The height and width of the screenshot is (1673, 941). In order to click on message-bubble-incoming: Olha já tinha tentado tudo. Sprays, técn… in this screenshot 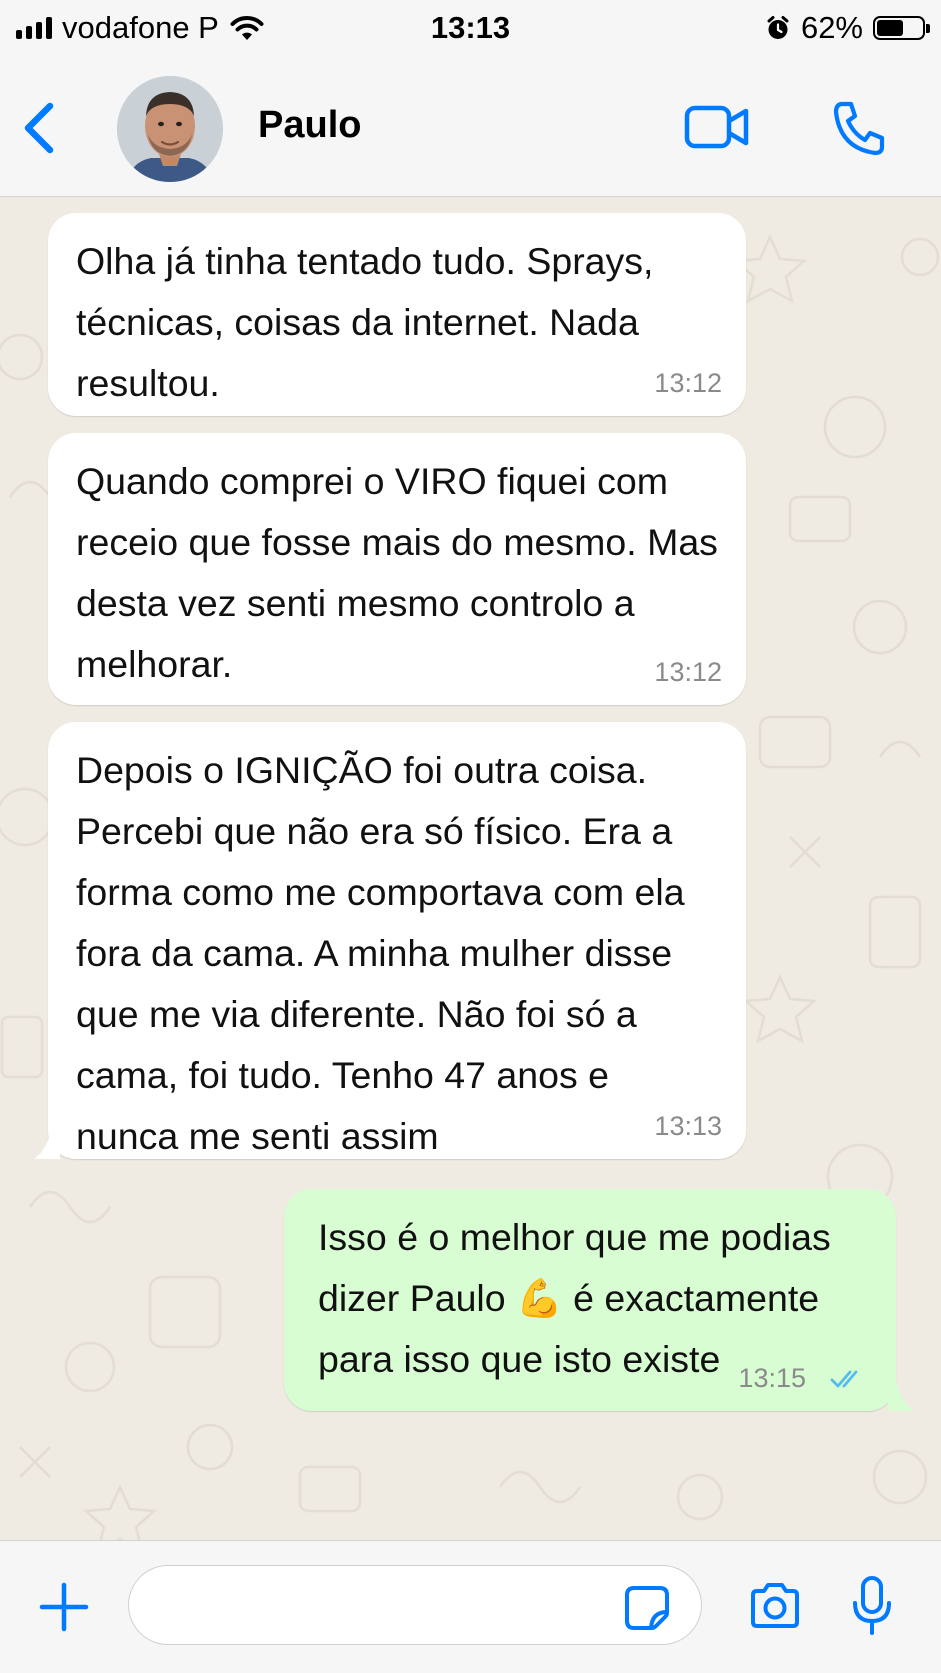, I will do `click(397, 314)`.